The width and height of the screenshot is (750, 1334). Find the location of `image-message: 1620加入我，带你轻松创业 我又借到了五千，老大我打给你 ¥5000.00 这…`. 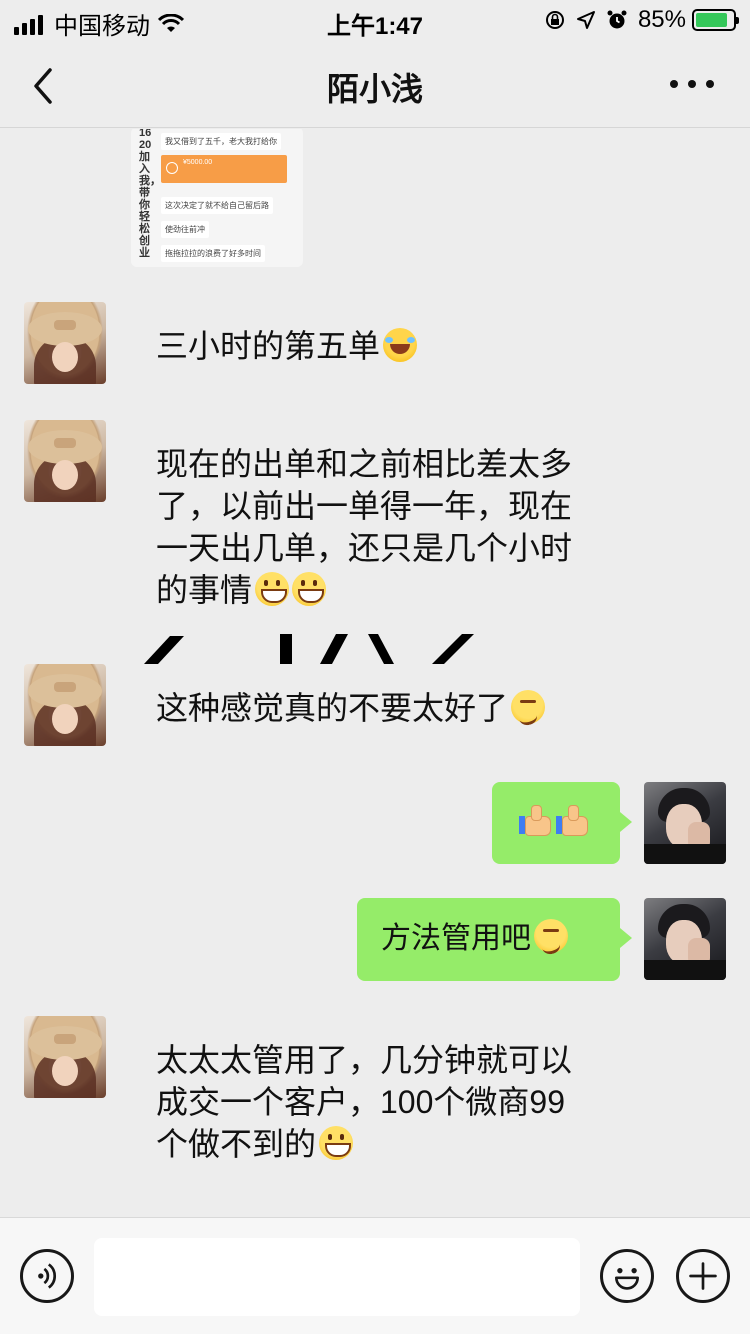

image-message: 1620加入我，带你轻松创业 我又借到了五千，老大我打给你 ¥5000.00 这… is located at coordinates (217, 198).